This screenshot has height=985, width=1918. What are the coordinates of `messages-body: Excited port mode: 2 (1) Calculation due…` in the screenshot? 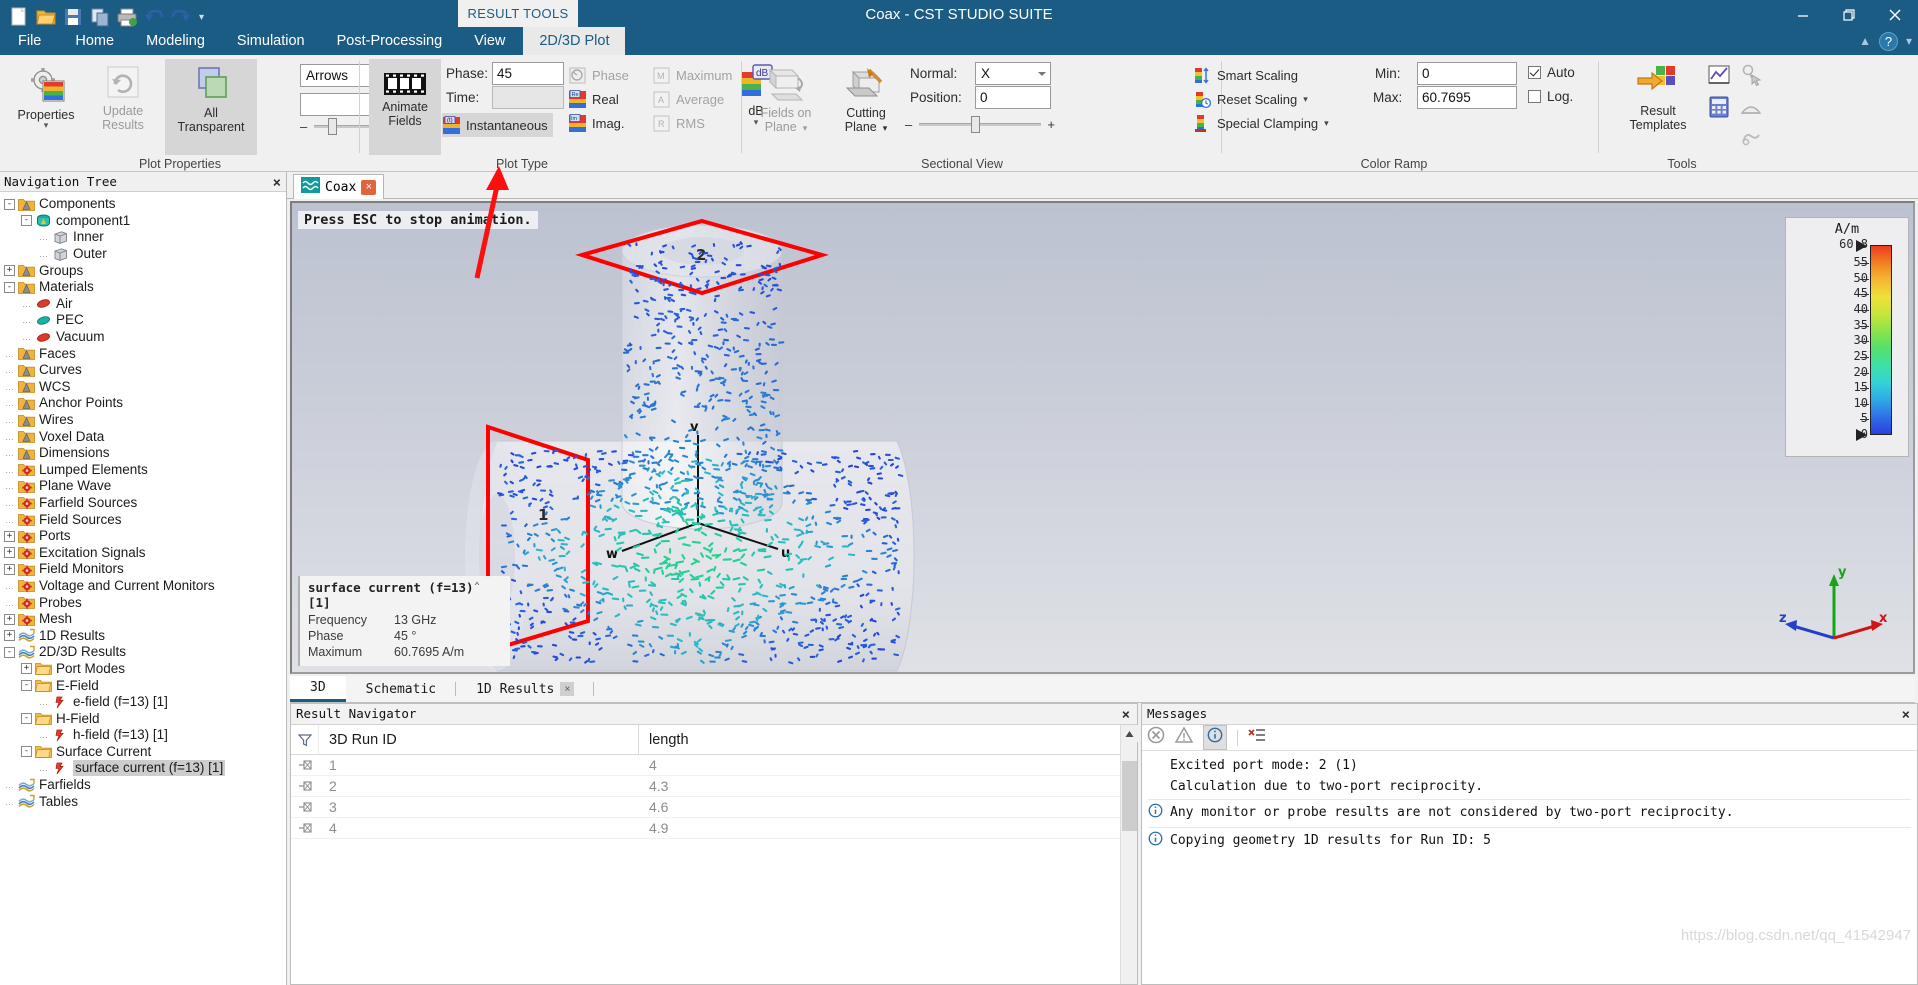 It's located at (1529, 802).